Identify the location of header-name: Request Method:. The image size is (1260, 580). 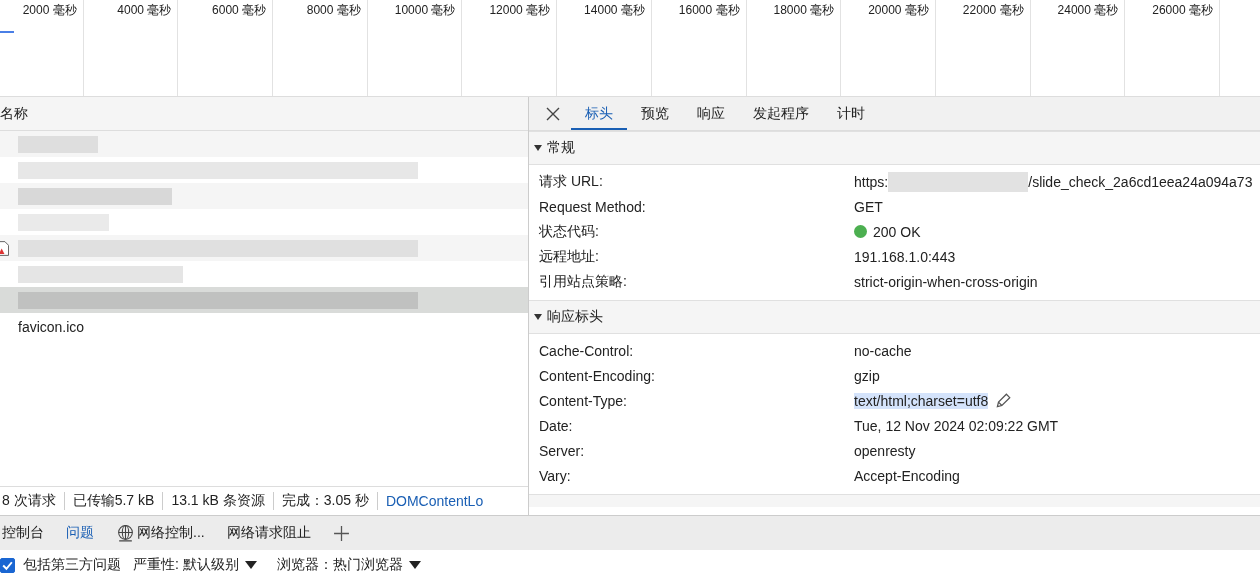
(592, 206).